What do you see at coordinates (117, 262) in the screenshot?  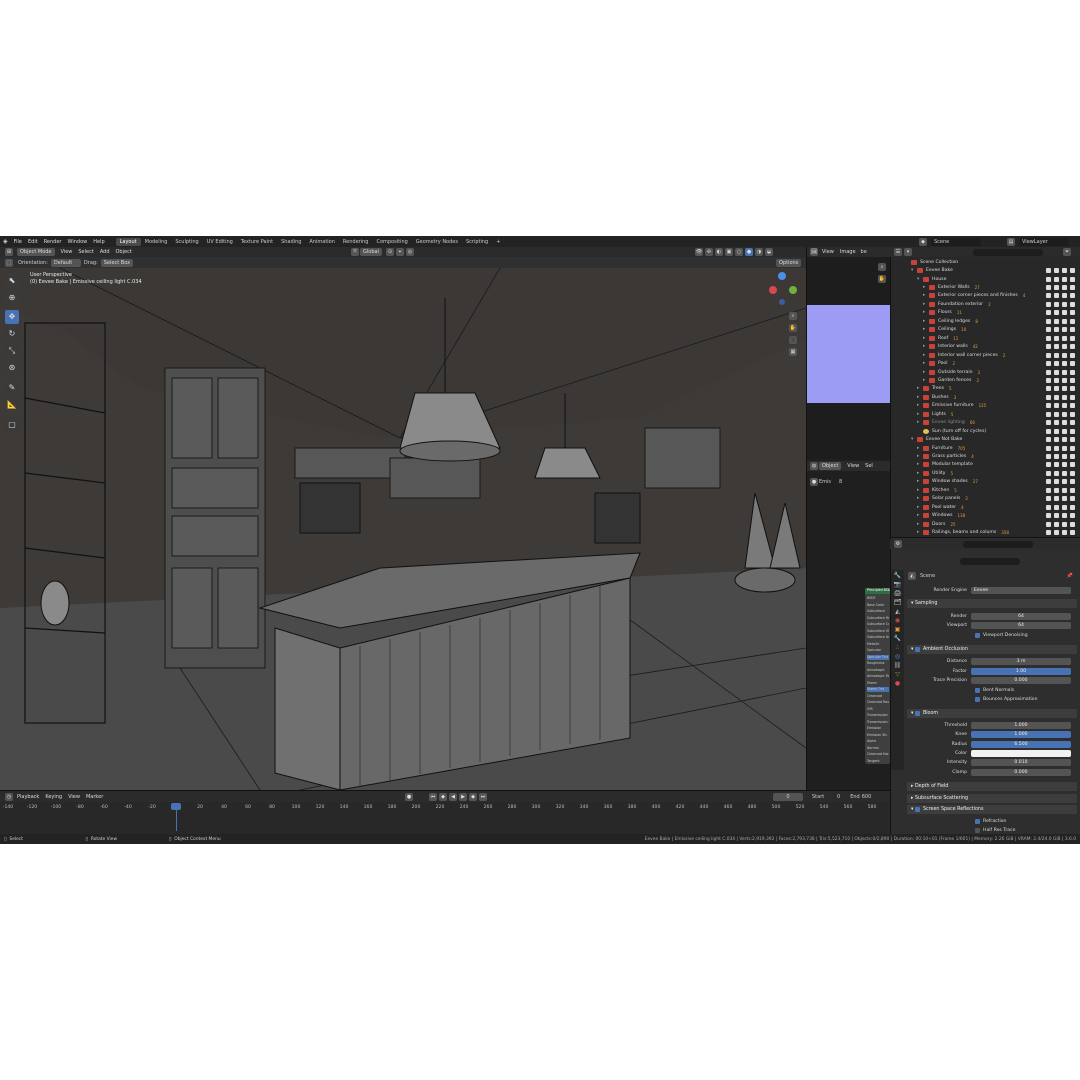 I see `drag-select: Select Box` at bounding box center [117, 262].